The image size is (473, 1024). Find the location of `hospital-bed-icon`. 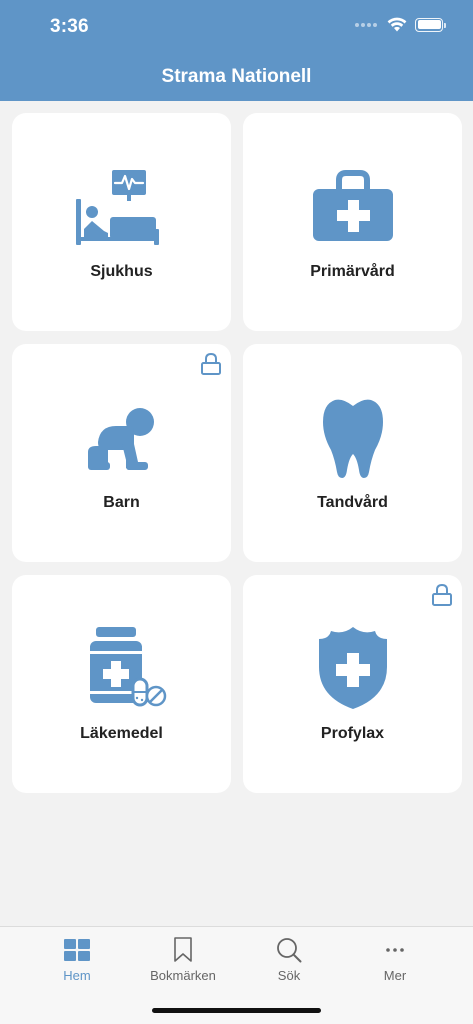

hospital-bed-icon is located at coordinates (122, 208).